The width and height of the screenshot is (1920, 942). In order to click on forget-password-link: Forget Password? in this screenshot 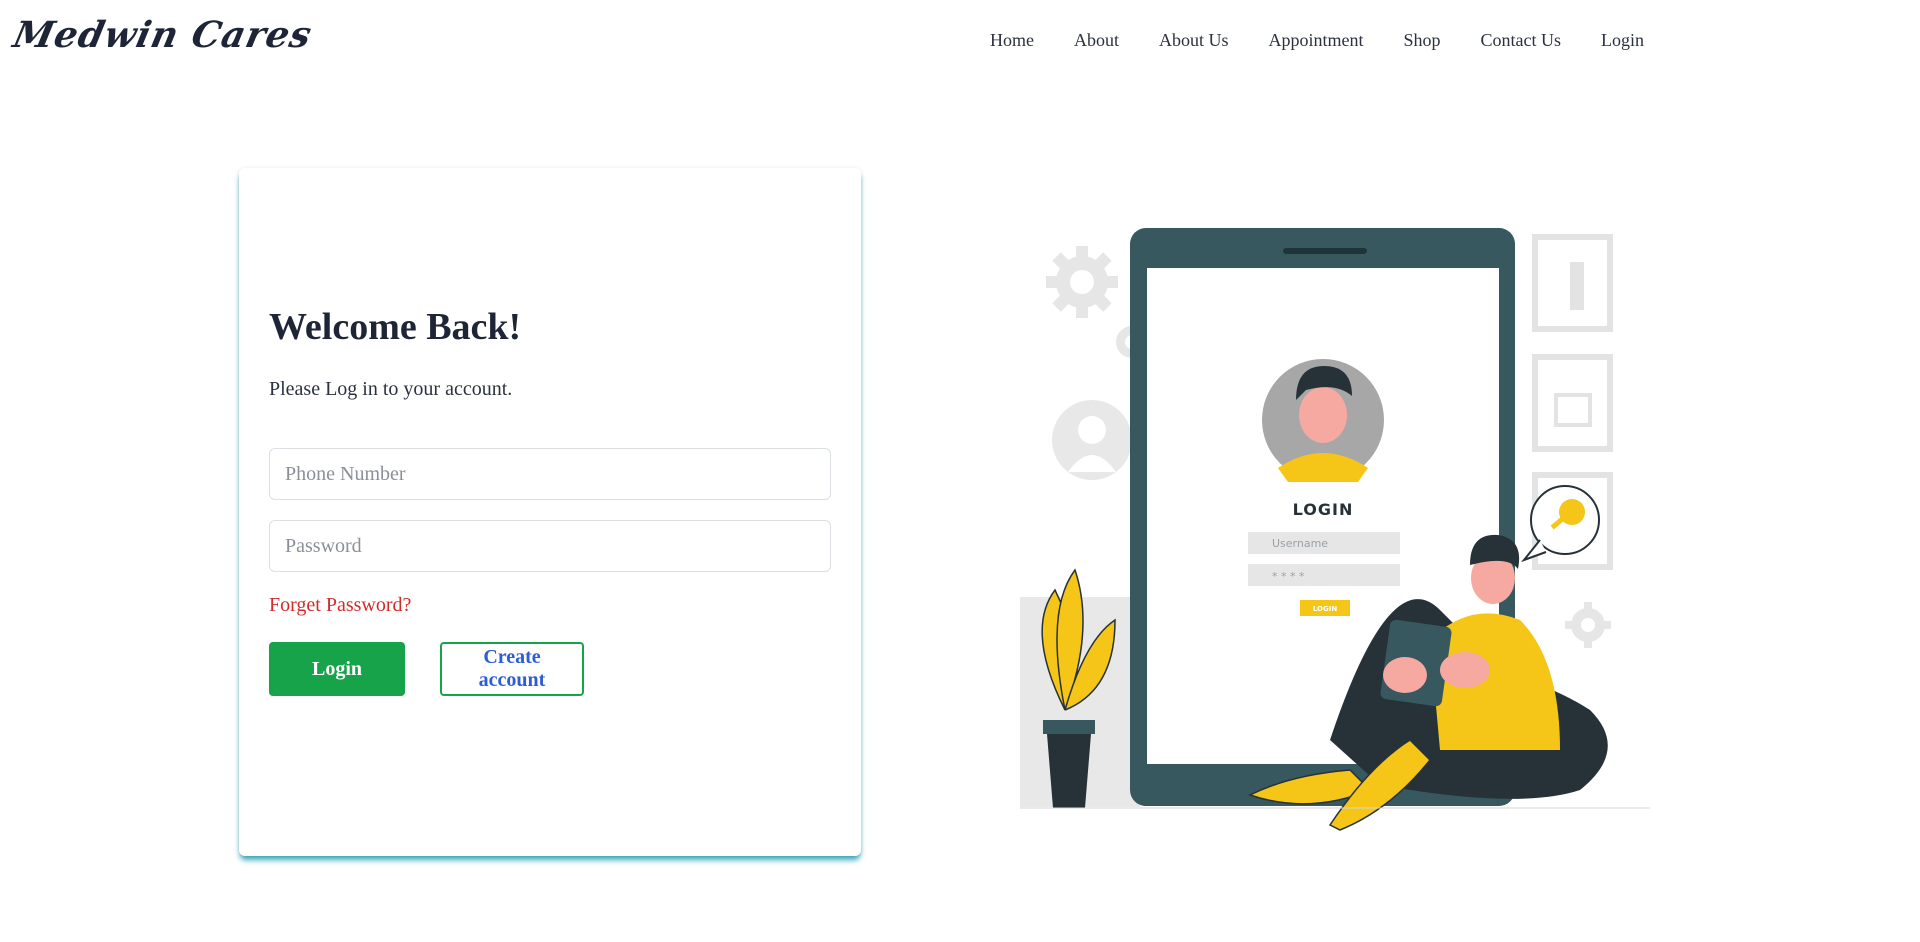, I will do `click(340, 605)`.